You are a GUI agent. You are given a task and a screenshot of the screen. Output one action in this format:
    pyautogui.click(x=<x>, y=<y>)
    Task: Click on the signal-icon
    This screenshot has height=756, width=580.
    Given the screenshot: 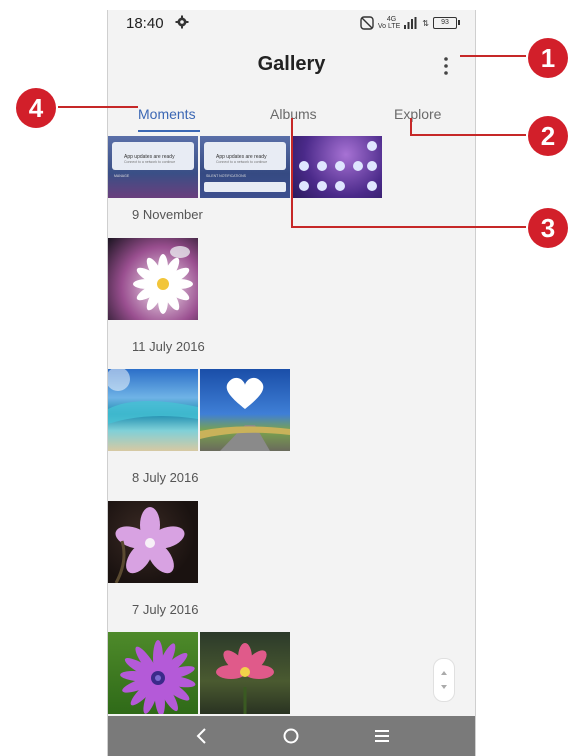 What is the action you would take?
    pyautogui.click(x=410, y=23)
    